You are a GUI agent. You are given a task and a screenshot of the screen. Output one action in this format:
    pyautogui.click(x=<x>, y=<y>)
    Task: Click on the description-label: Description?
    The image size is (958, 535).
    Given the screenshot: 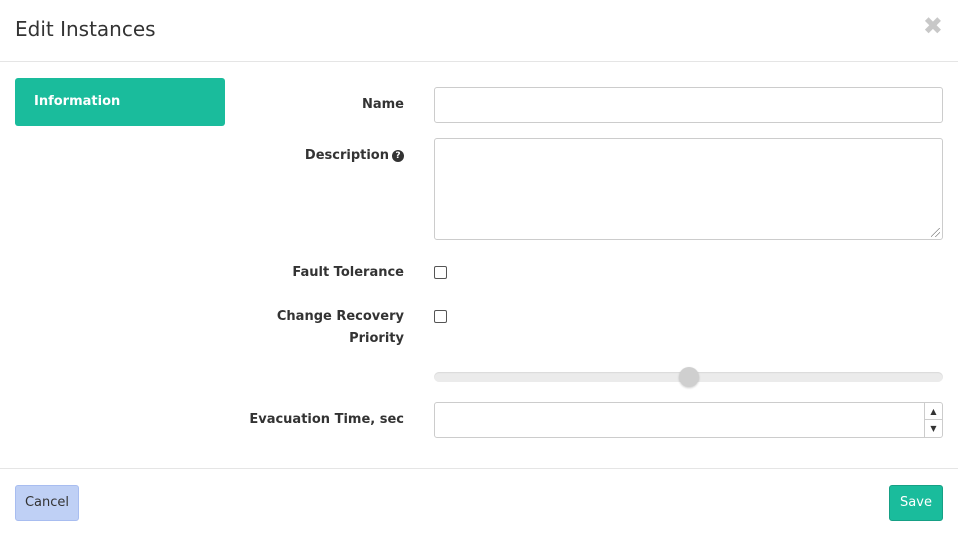 What is the action you would take?
    pyautogui.click(x=354, y=156)
    